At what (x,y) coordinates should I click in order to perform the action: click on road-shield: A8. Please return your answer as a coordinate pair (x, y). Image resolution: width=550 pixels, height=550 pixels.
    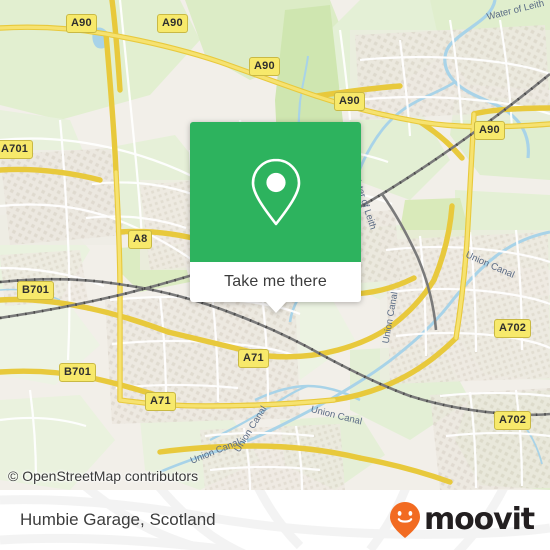
    Looking at the image, I should click on (140, 239).